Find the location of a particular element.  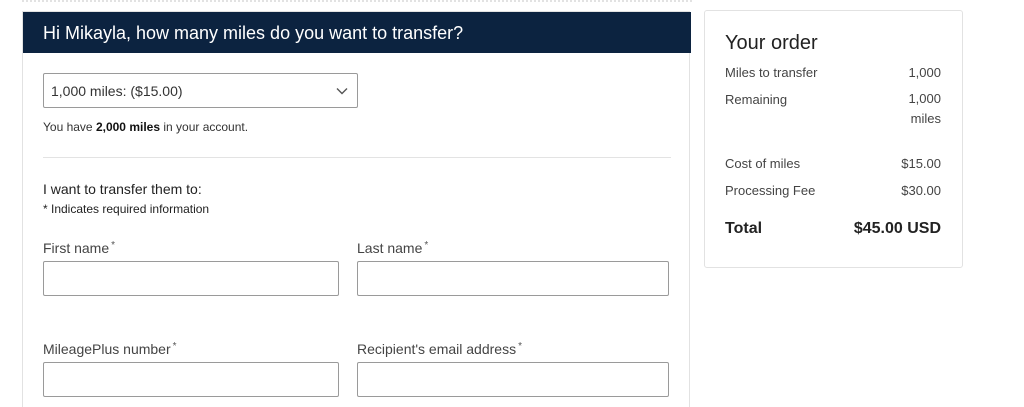

last-name-label-text: Last name is located at coordinates (390, 248).